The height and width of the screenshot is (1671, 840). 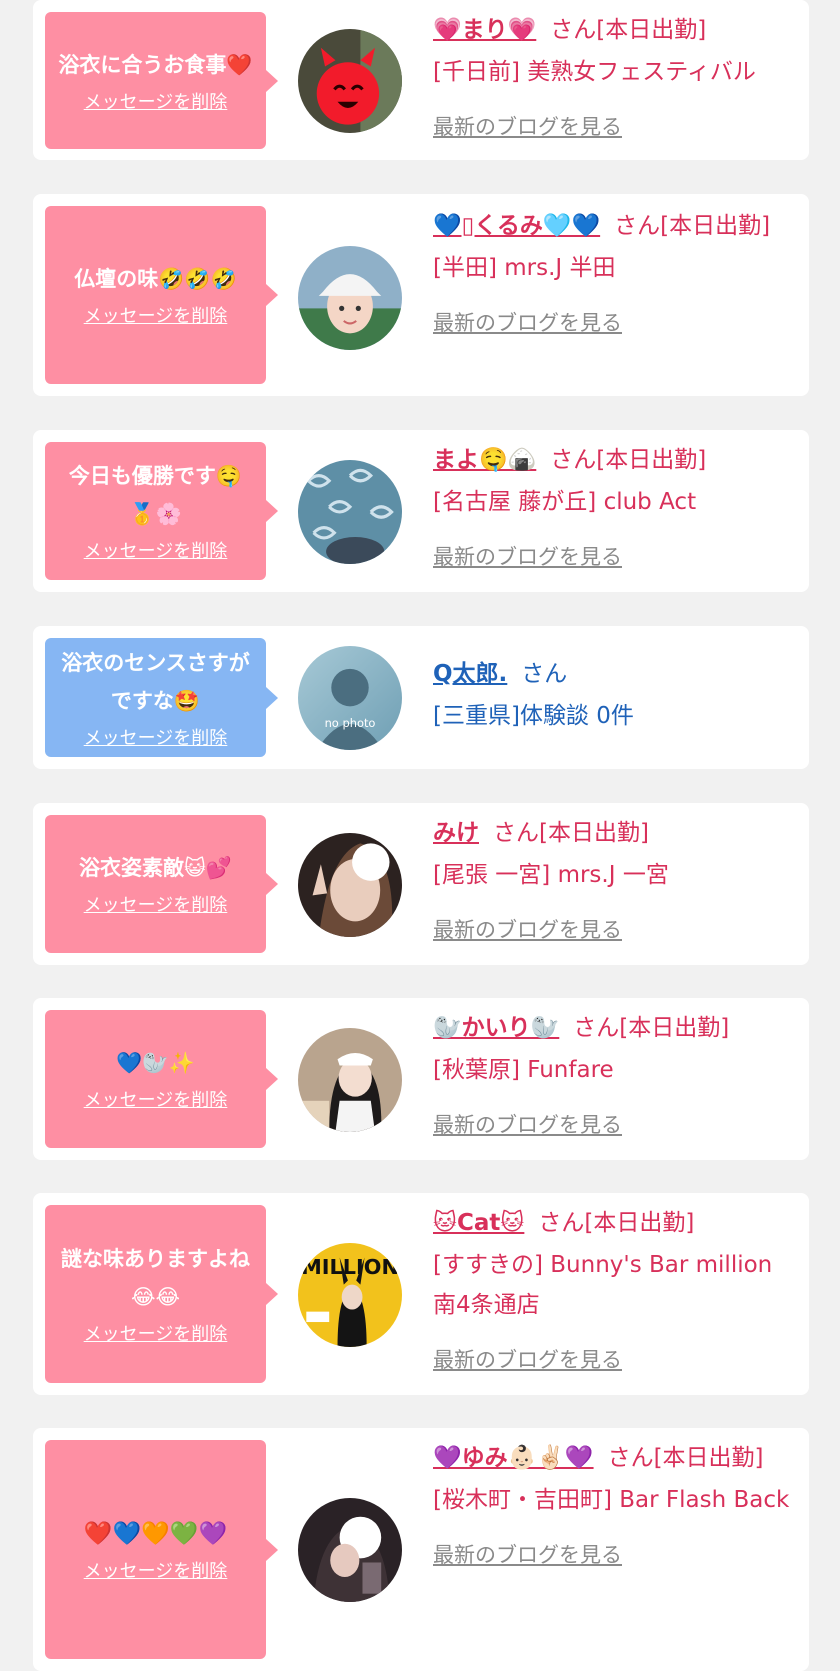 I want to click on shop-name: [半田] mrs.J 半田, so click(x=524, y=268).